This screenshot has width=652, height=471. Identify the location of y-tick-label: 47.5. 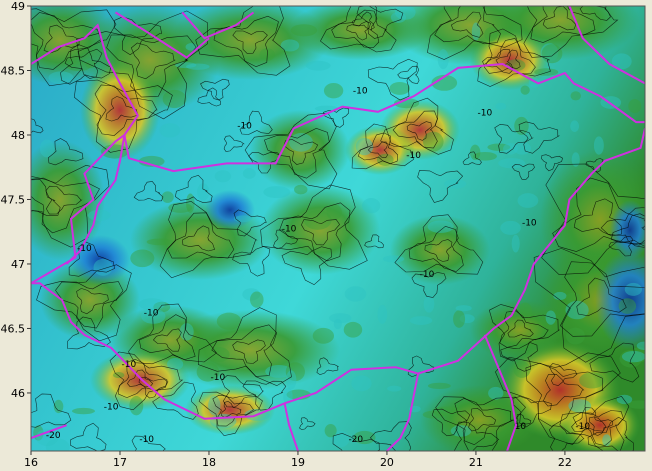
(13, 199).